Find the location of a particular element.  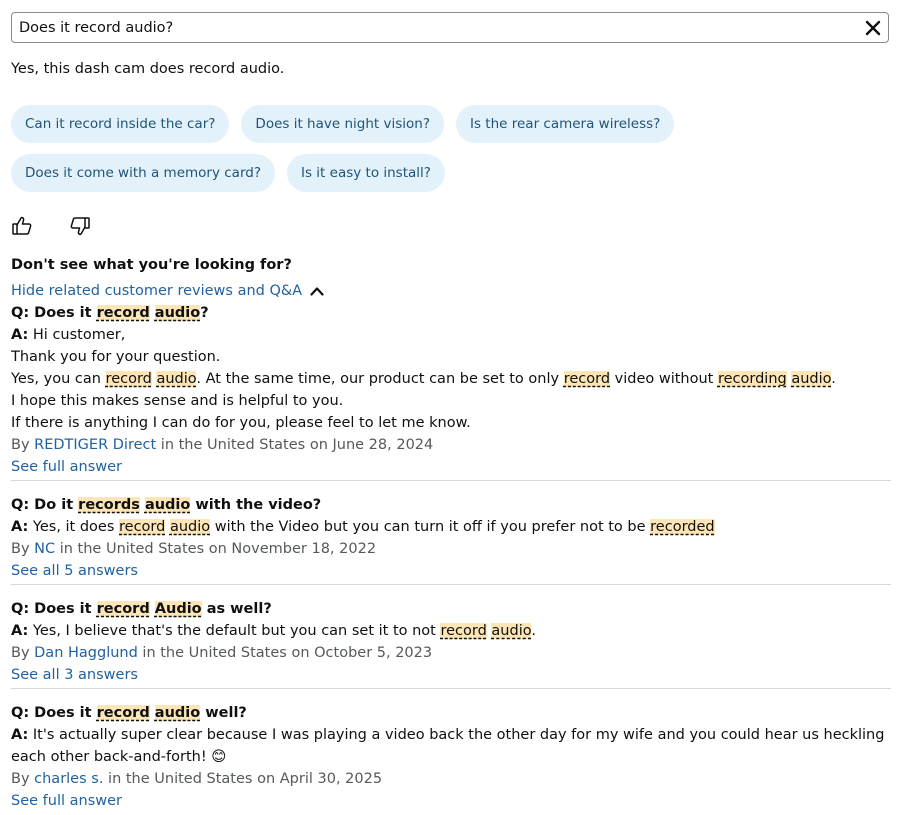

highlighted-keyword: recording is located at coordinates (752, 379).